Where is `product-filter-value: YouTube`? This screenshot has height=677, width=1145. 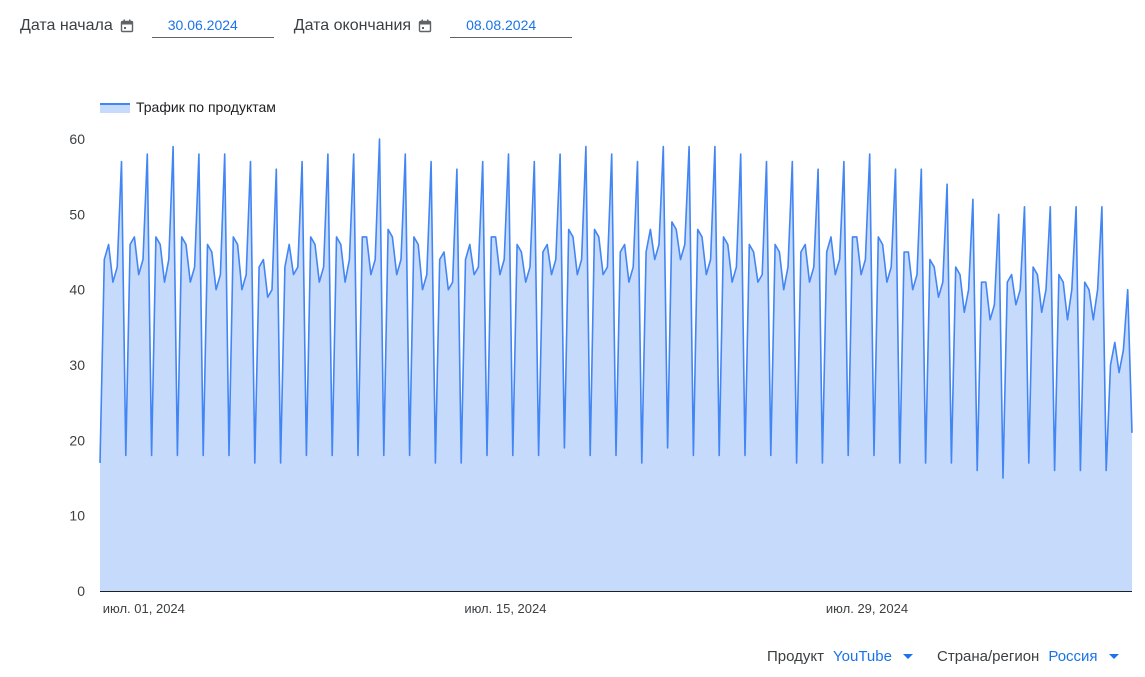 product-filter-value: YouTube is located at coordinates (862, 656).